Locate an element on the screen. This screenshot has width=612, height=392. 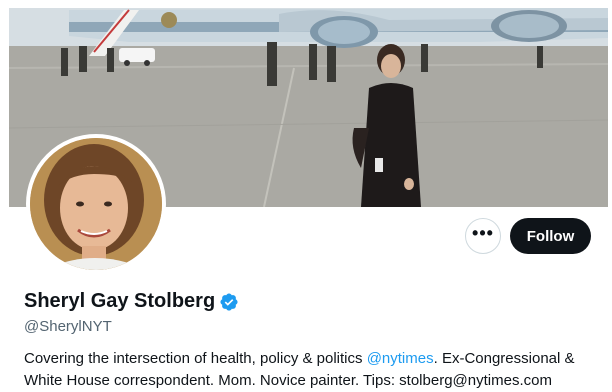
profile-avatar is located at coordinates (96, 204).